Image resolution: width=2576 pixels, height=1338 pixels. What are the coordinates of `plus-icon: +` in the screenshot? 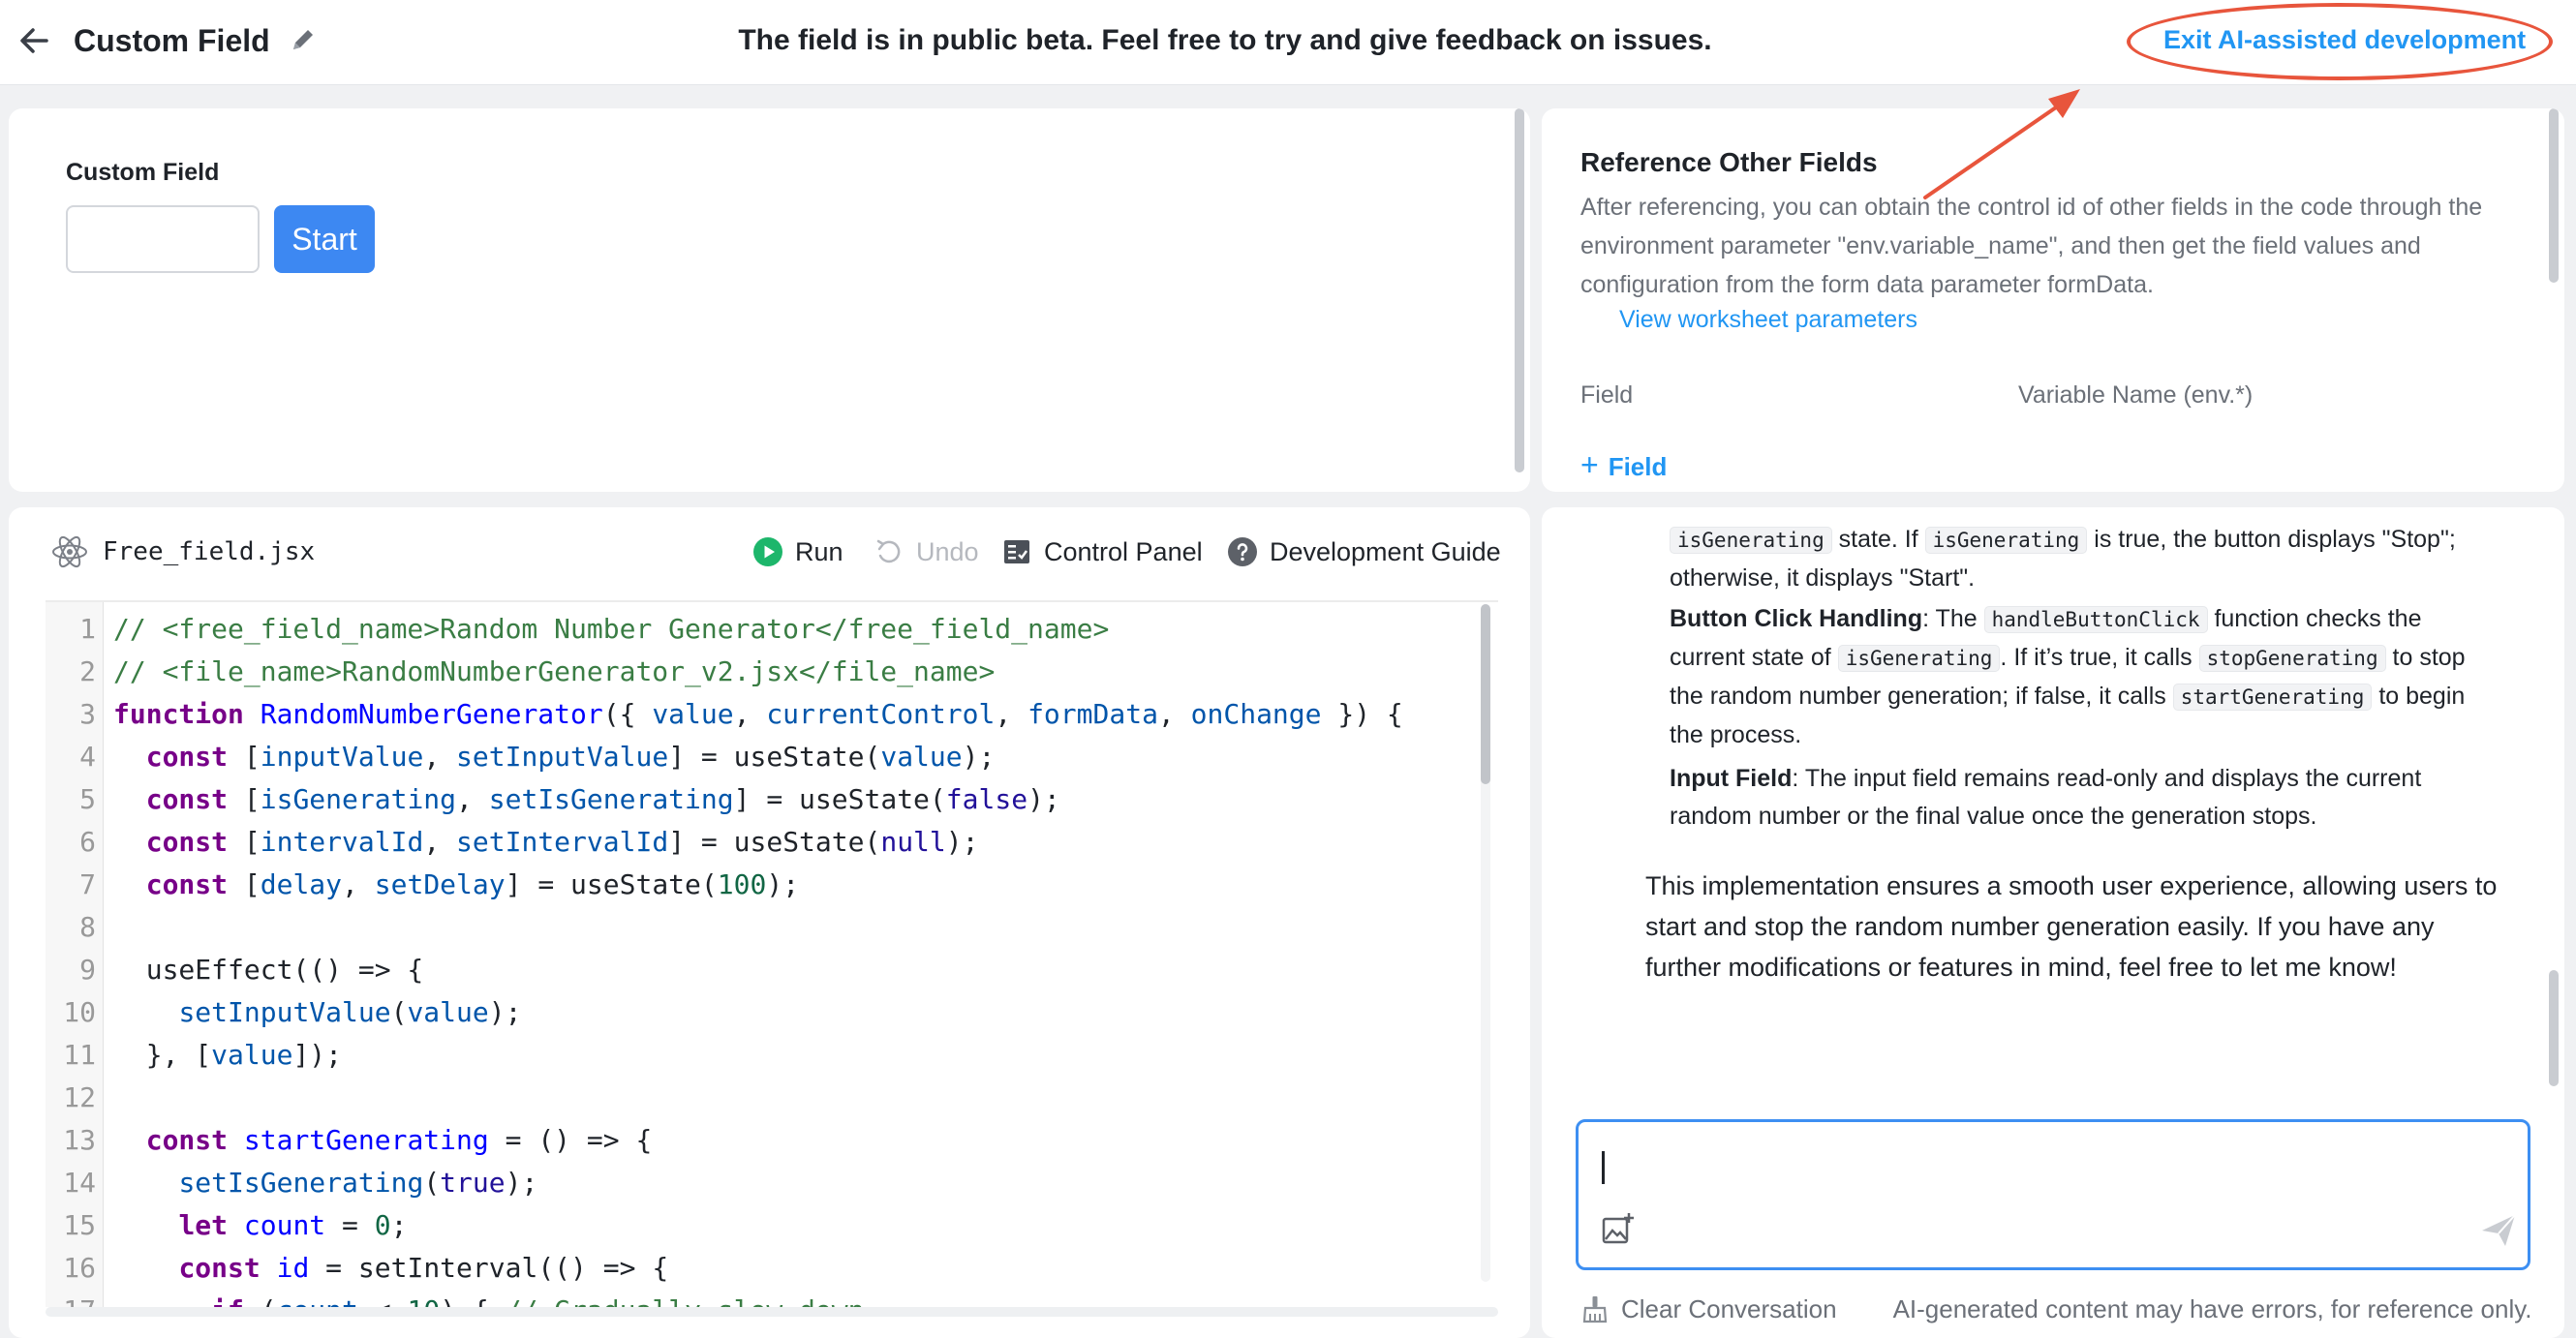 It's located at (1589, 464).